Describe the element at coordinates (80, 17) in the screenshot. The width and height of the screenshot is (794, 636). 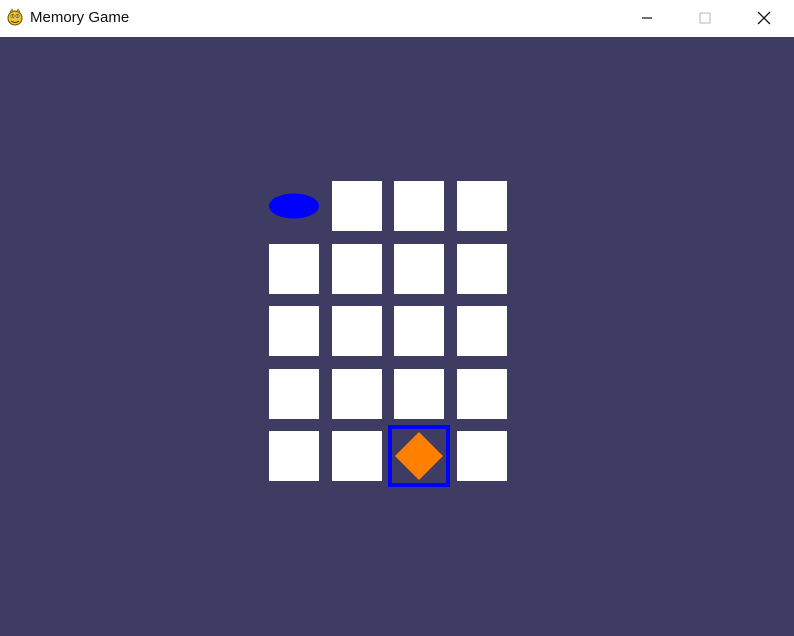
I see `window-title: Memory Game` at that location.